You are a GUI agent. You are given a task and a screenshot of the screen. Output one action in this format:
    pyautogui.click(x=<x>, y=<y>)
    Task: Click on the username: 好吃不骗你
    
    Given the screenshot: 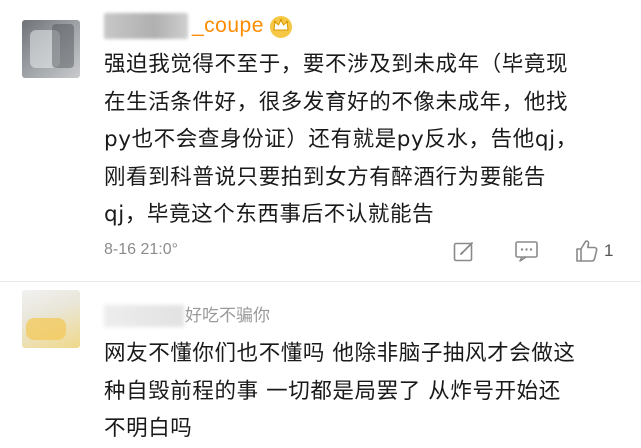 What is the action you would take?
    pyautogui.click(x=227, y=313)
    